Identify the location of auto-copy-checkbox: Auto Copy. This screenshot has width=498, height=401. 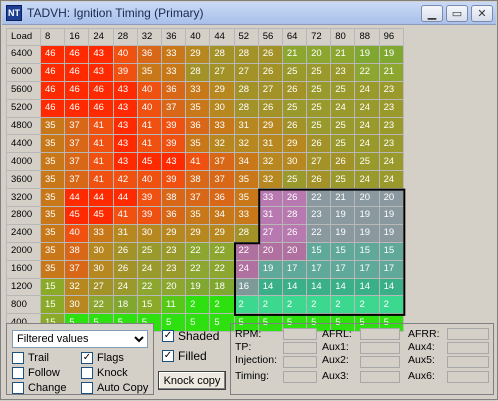
(114, 388).